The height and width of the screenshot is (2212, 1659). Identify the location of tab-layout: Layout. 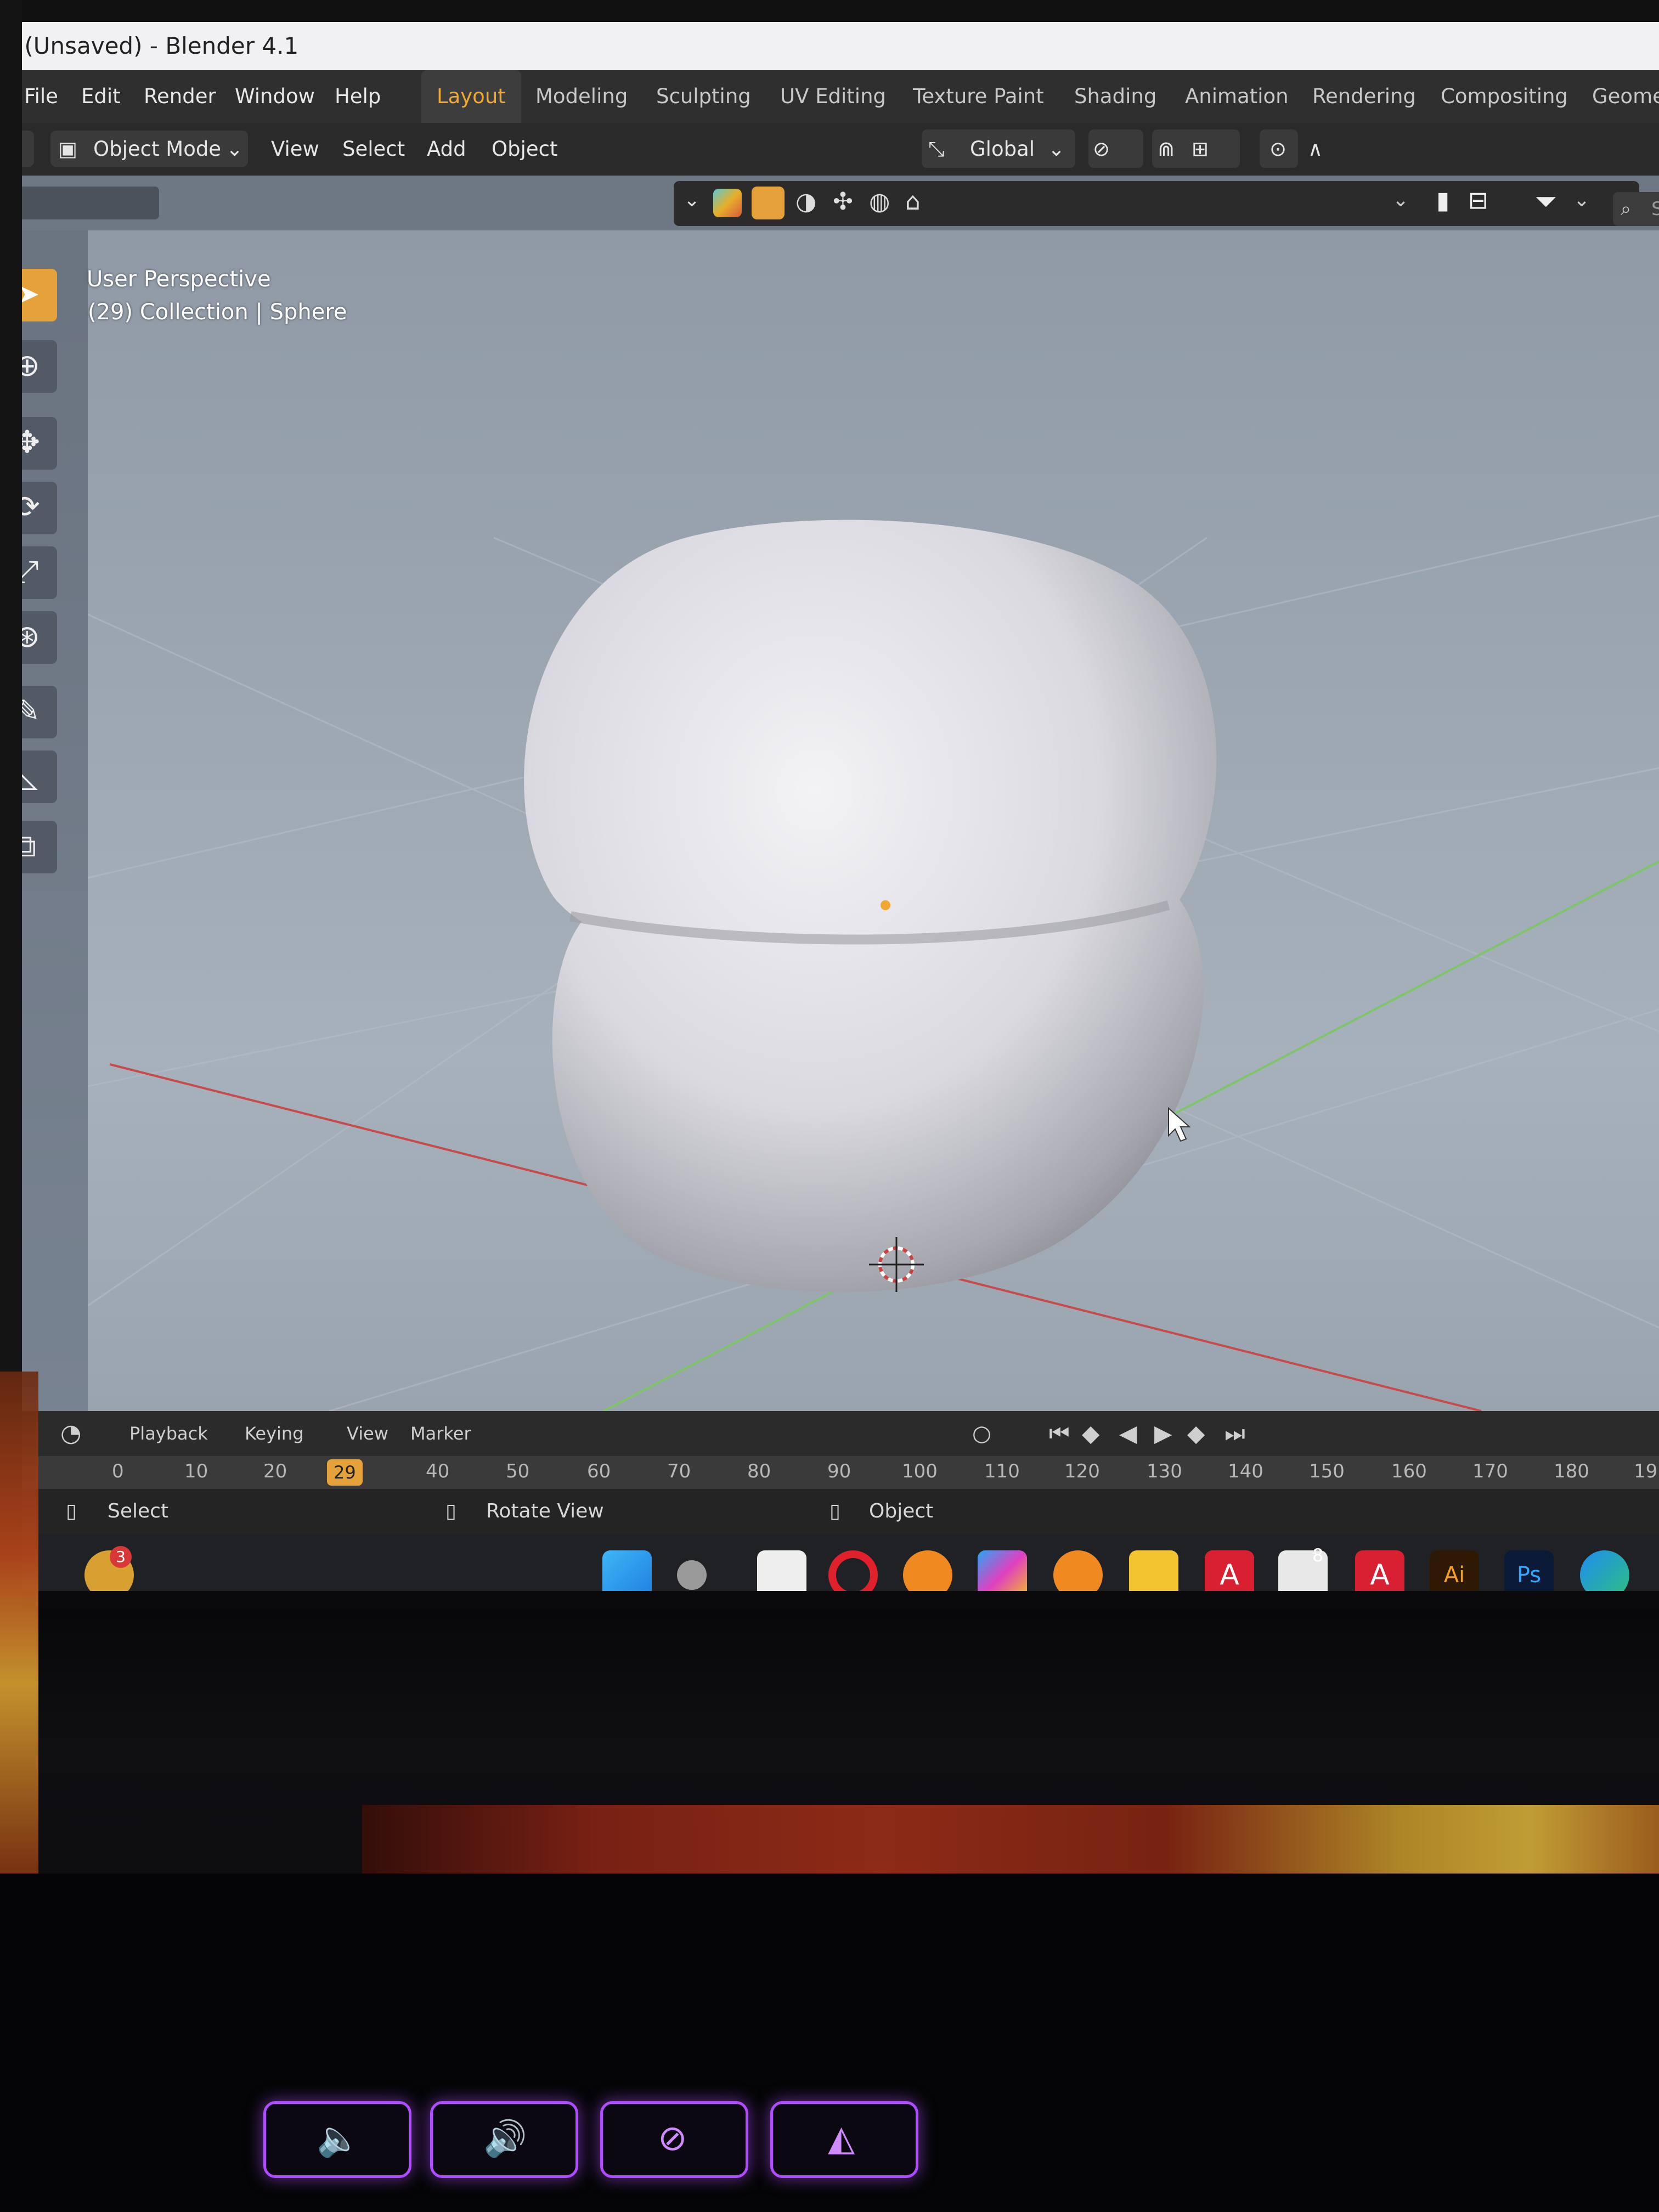
(471, 96).